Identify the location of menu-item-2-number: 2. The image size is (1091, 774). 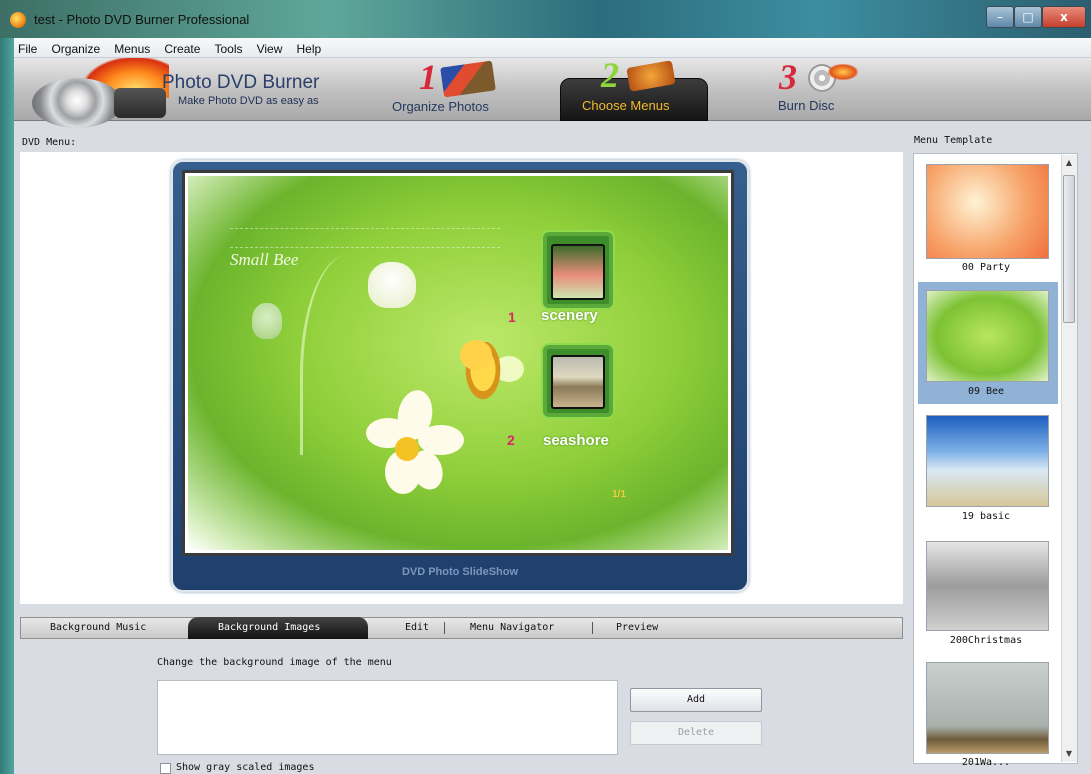
(511, 440).